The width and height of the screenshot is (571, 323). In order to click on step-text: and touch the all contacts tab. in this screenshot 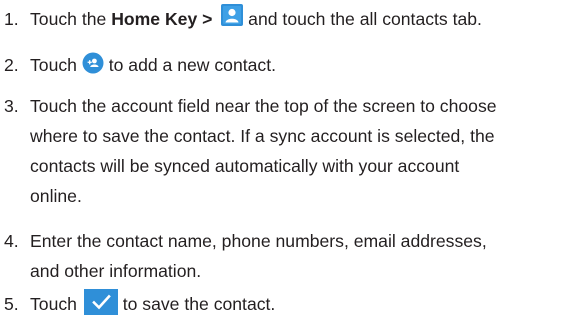, I will do `click(362, 19)`.